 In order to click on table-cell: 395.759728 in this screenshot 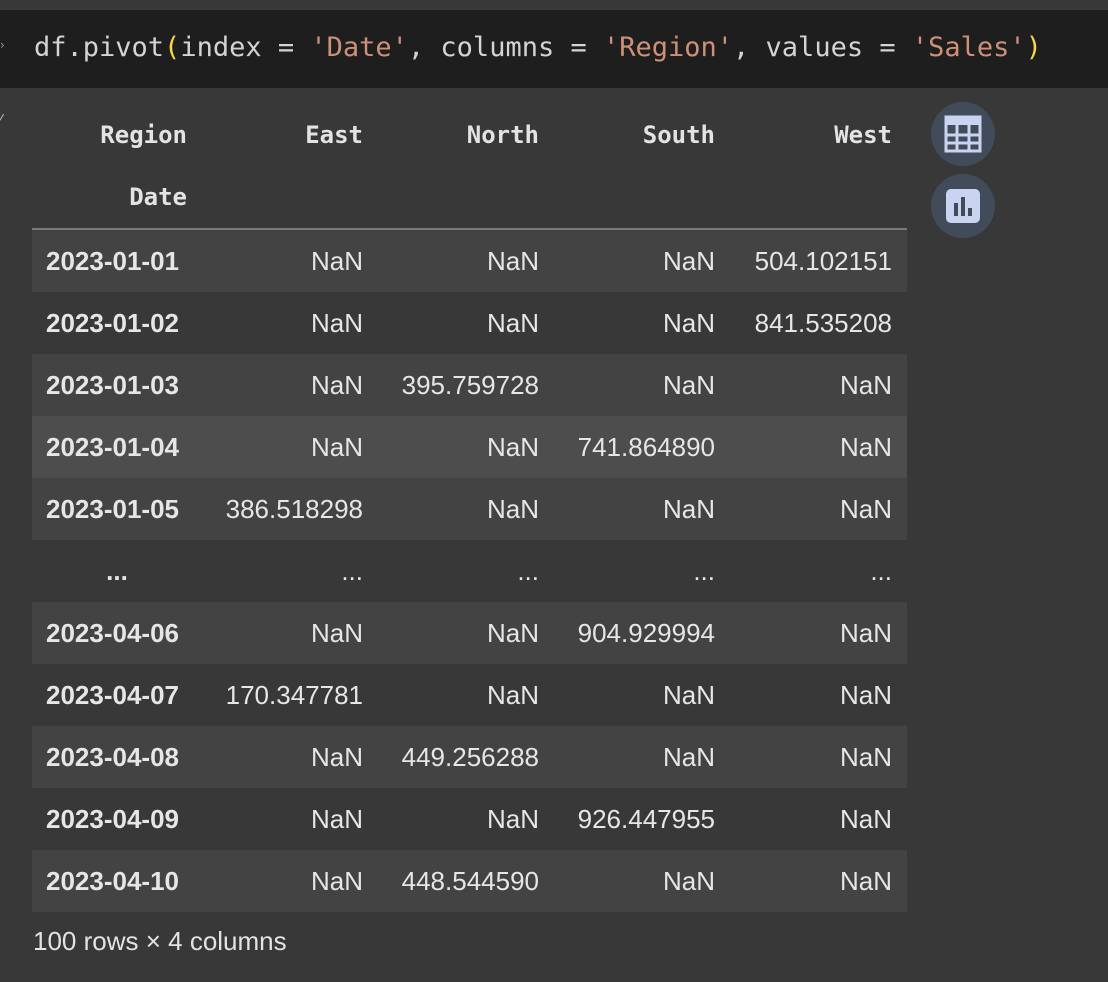, I will do `click(470, 384)`.